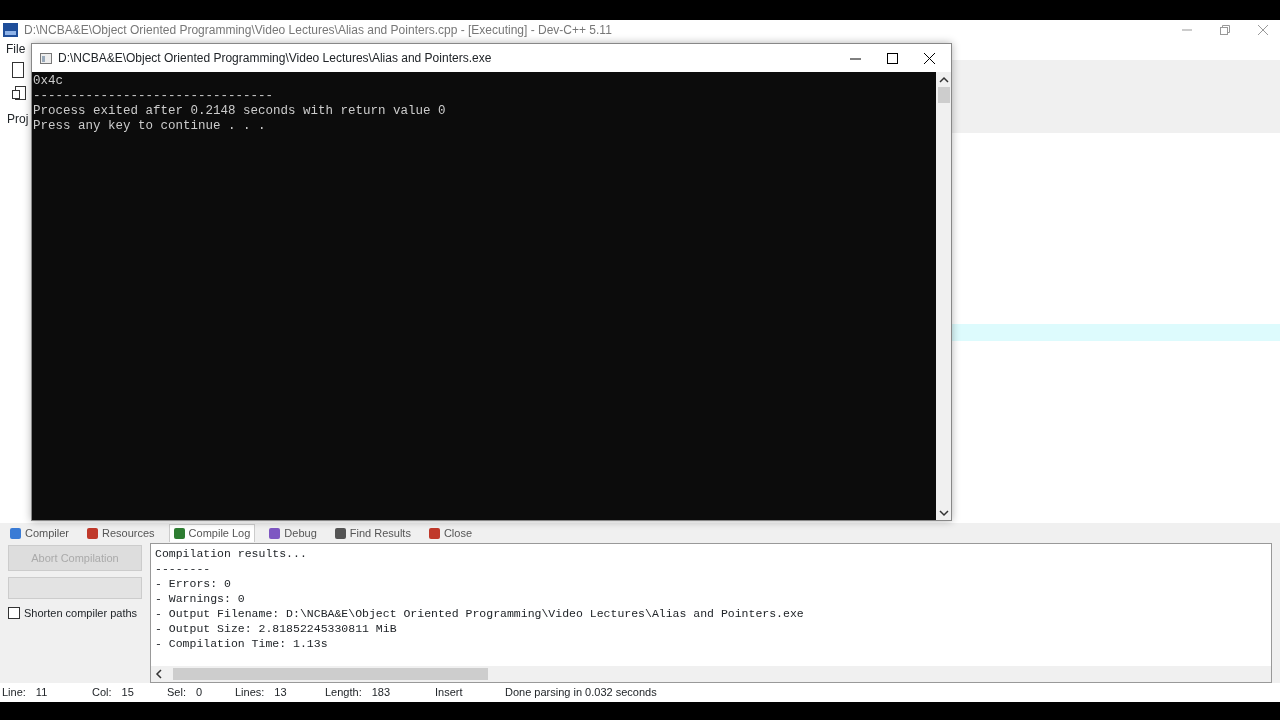  Describe the element at coordinates (200, 598) in the screenshot. I see `log-line: - Warnings: 0` at that location.